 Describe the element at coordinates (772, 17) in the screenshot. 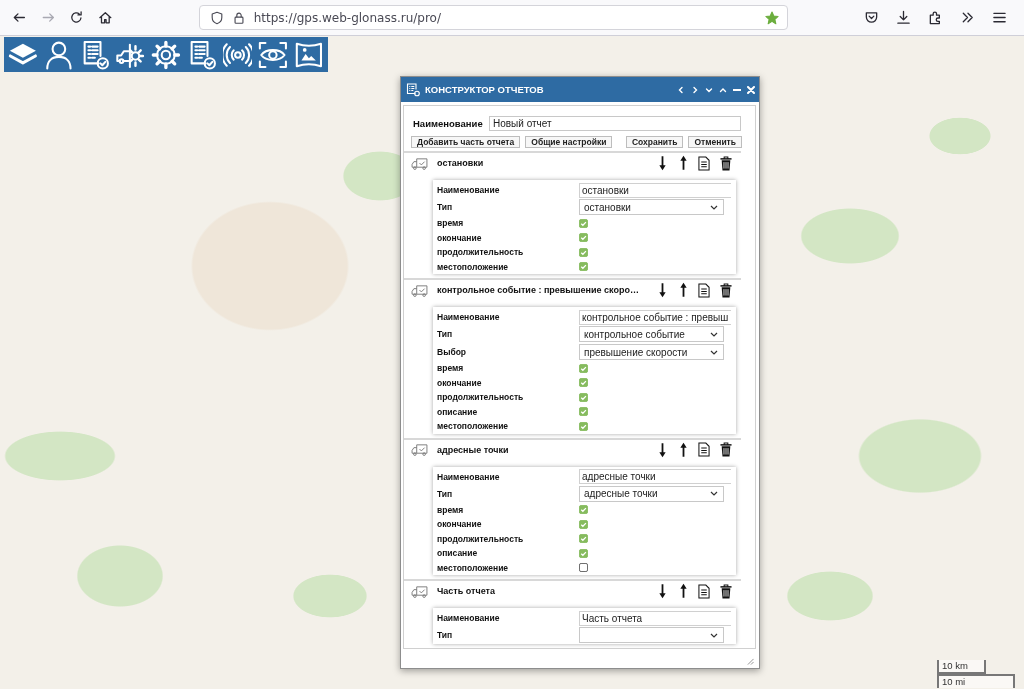

I see `bookmark-star-icon` at that location.